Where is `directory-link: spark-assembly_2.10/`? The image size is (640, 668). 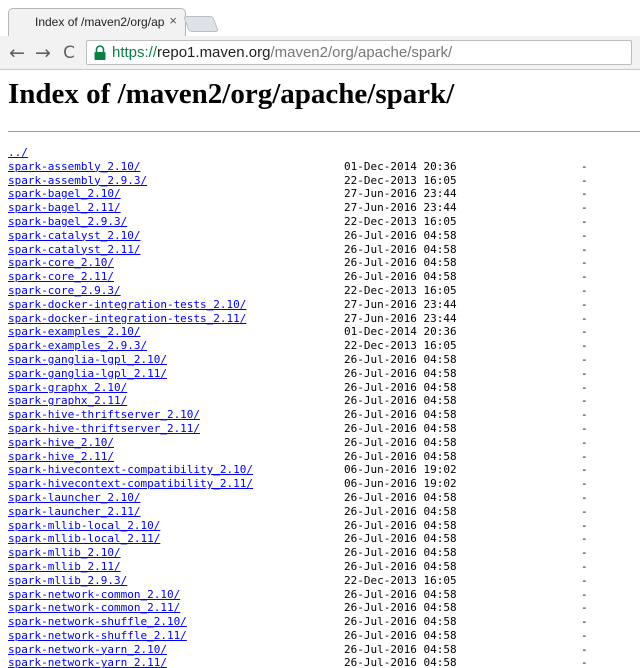 directory-link: spark-assembly_2.10/ is located at coordinates (74, 167).